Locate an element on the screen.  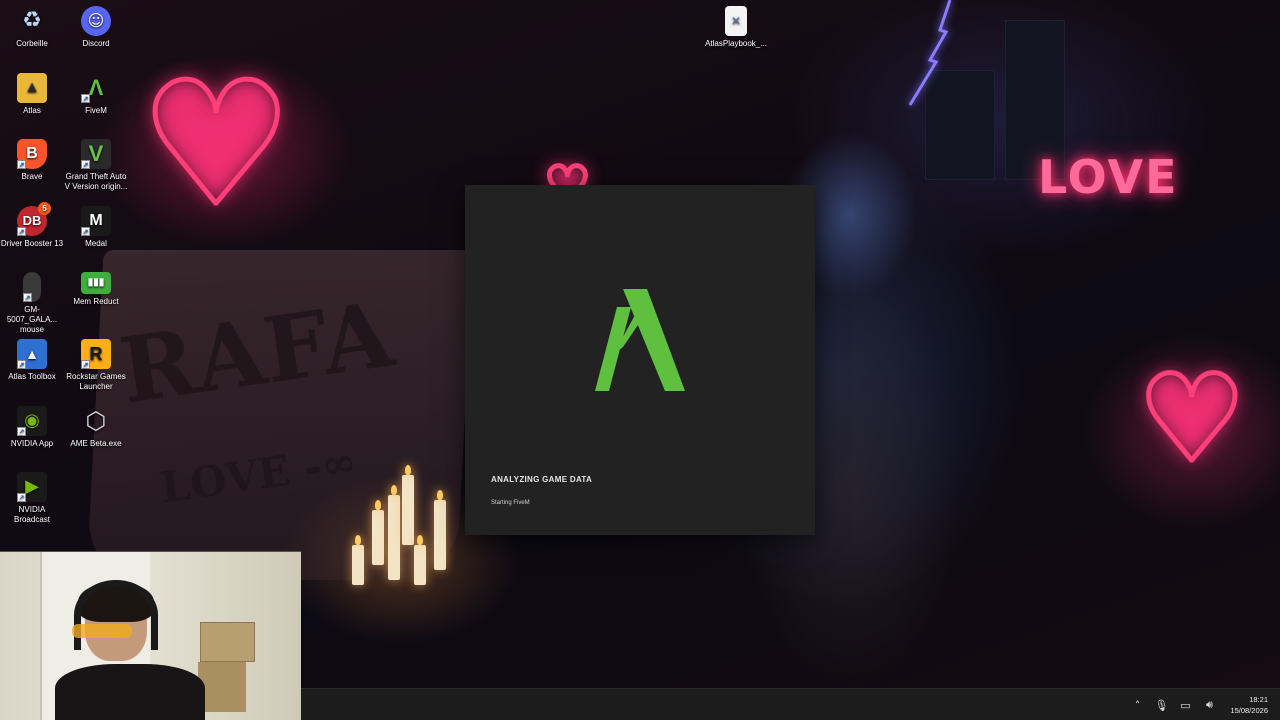
desktop-icon-medal: M ↗ Medal is located at coordinates (96, 227).